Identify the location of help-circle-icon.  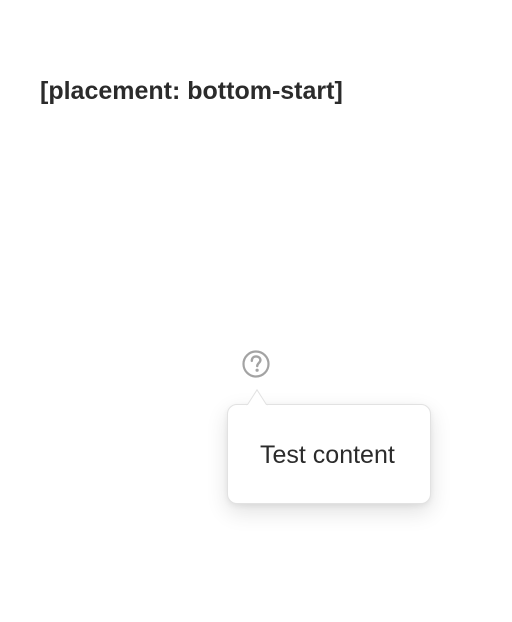
(256, 364).